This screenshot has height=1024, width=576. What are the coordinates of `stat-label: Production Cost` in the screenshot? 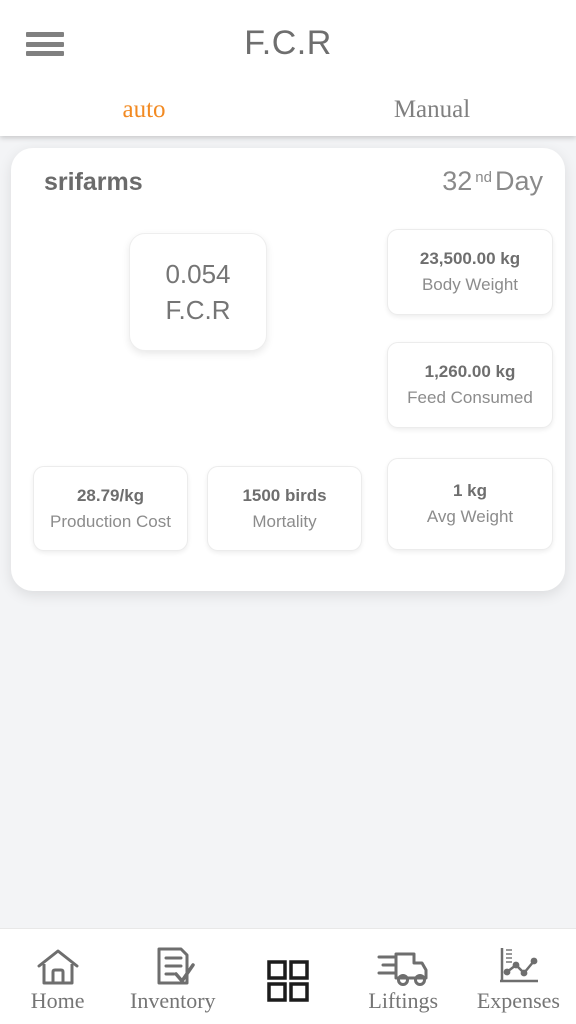 It's located at (110, 521).